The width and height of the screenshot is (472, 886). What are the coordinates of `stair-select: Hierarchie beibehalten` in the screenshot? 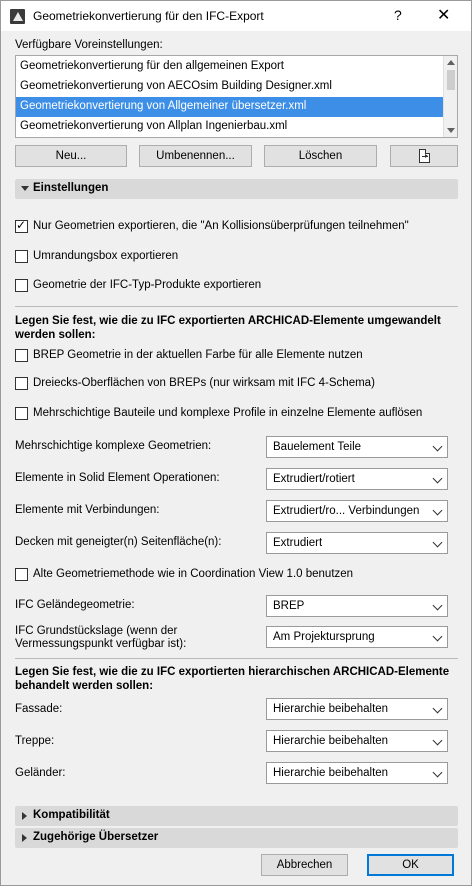 It's located at (357, 741).